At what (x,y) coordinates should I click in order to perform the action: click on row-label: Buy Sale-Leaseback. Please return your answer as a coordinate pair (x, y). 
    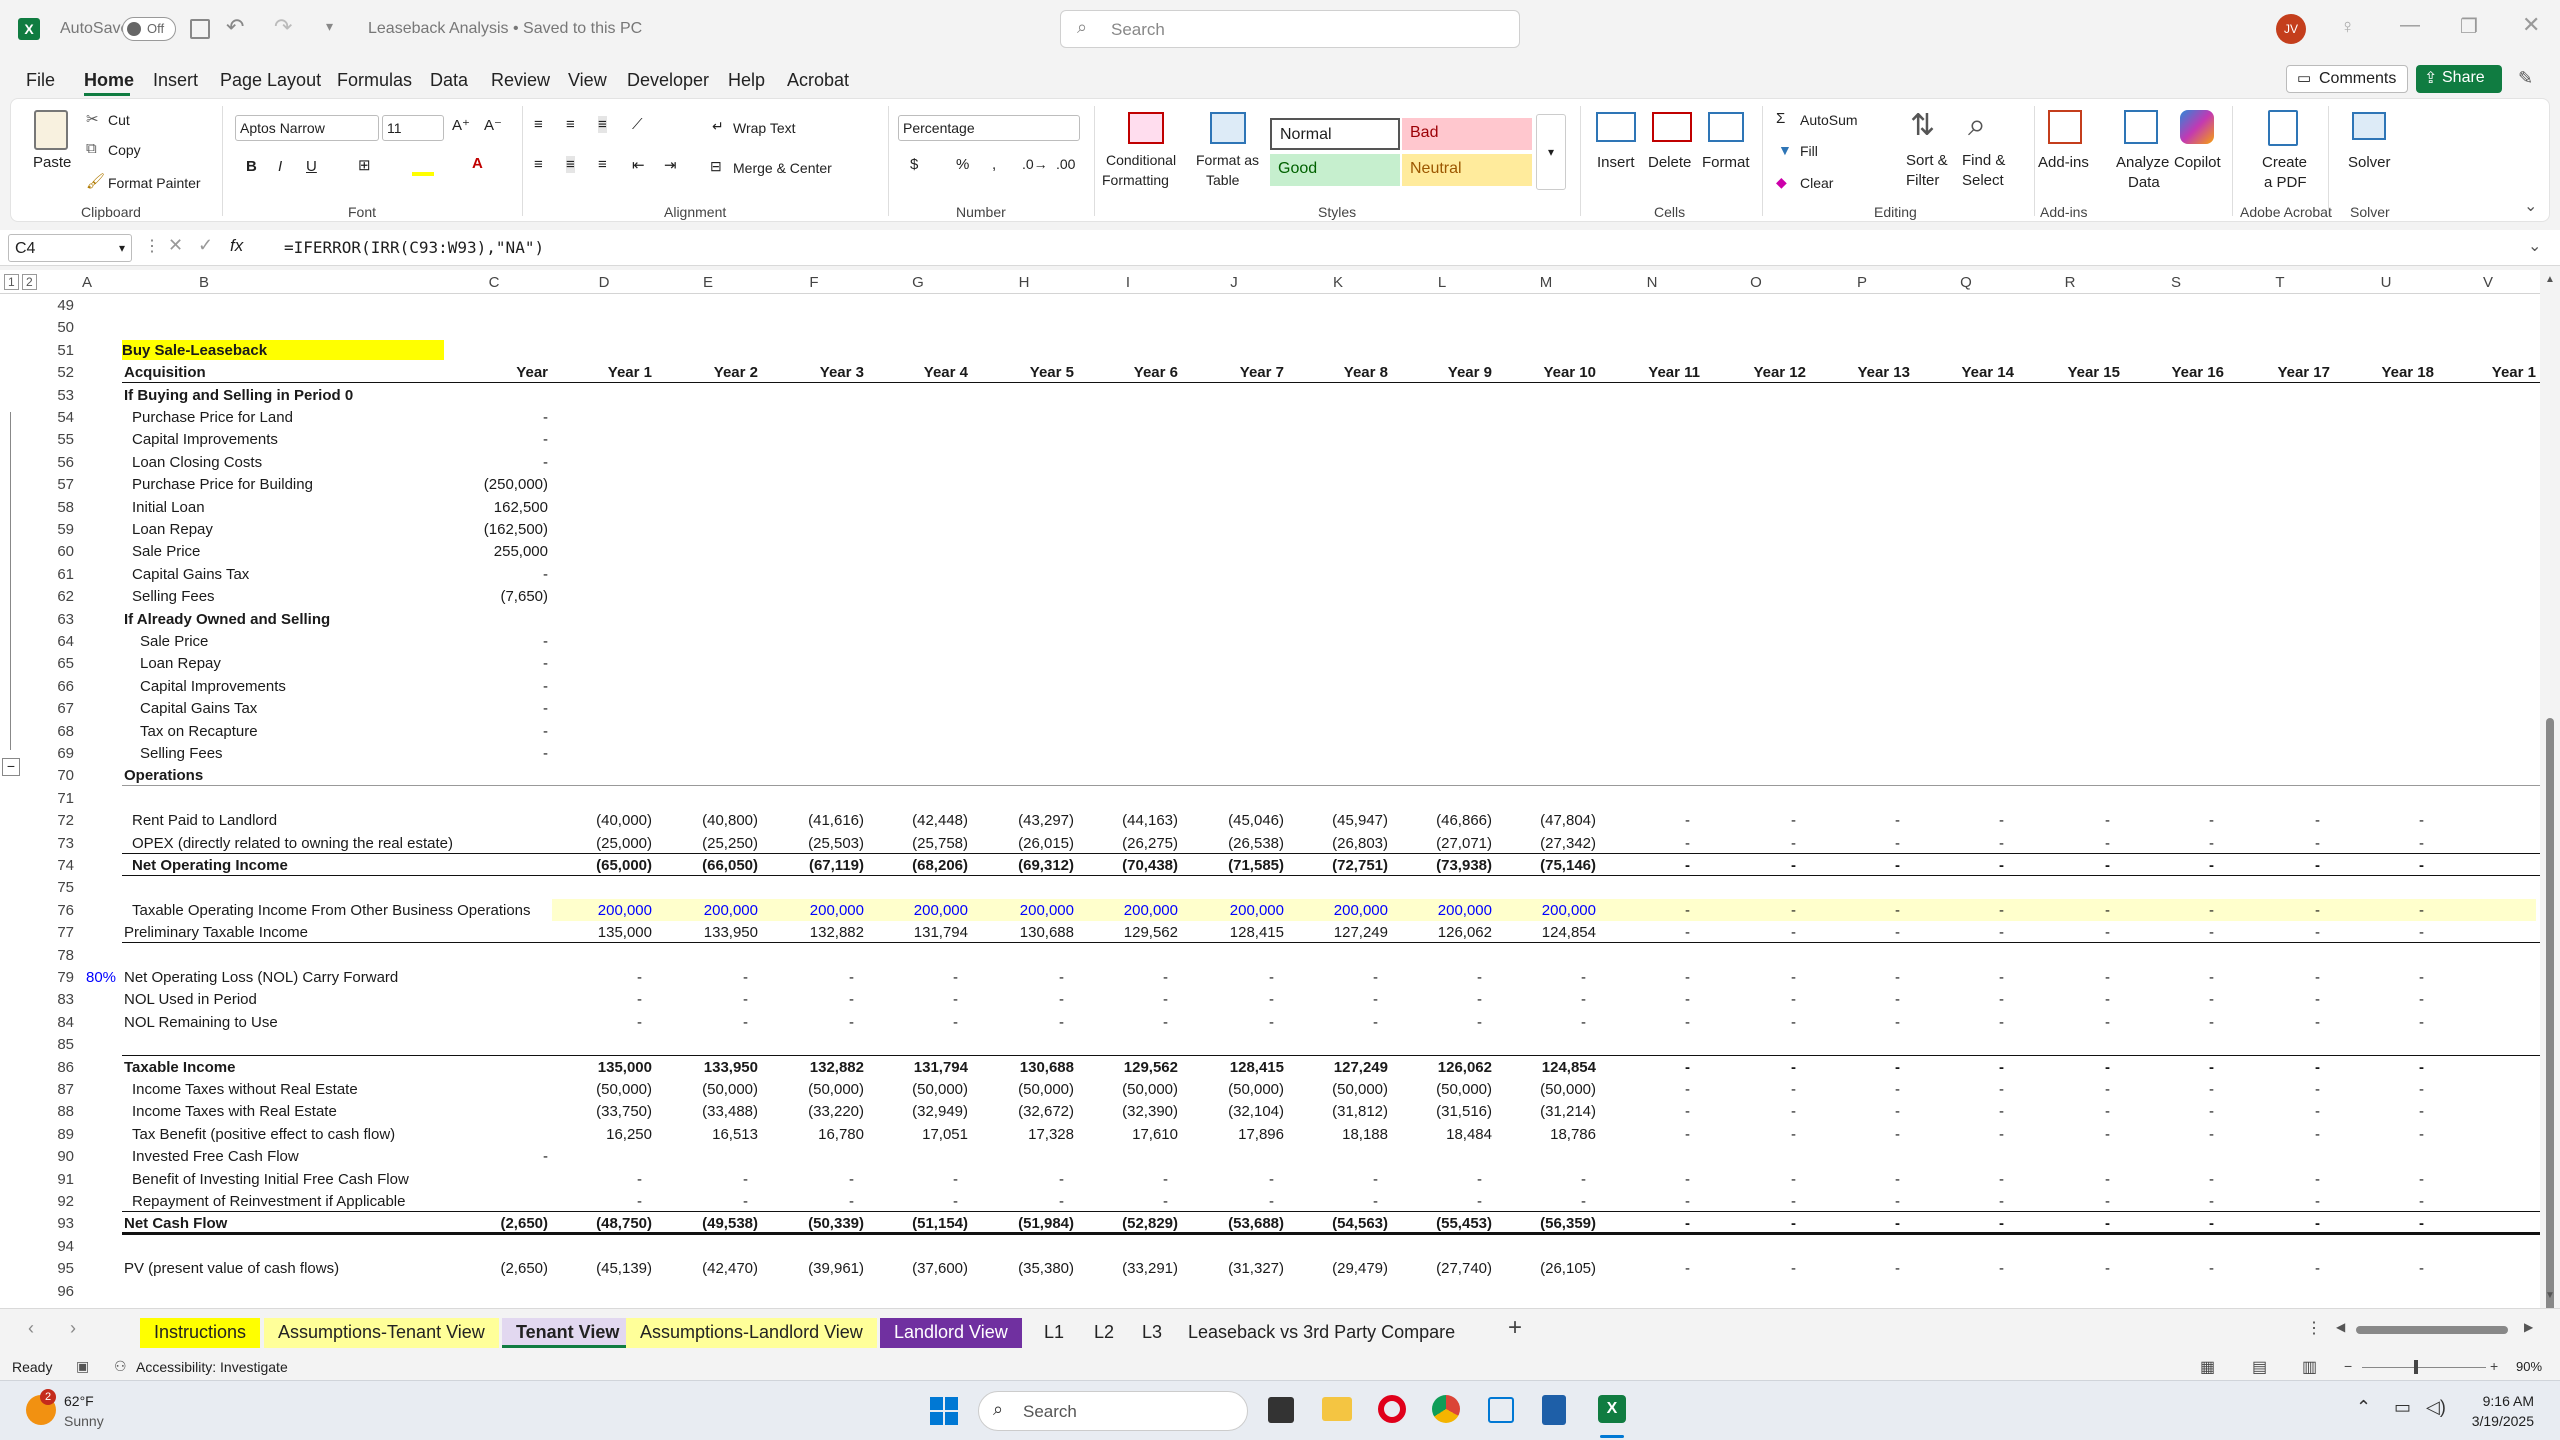
    Looking at the image, I should click on (283, 349).